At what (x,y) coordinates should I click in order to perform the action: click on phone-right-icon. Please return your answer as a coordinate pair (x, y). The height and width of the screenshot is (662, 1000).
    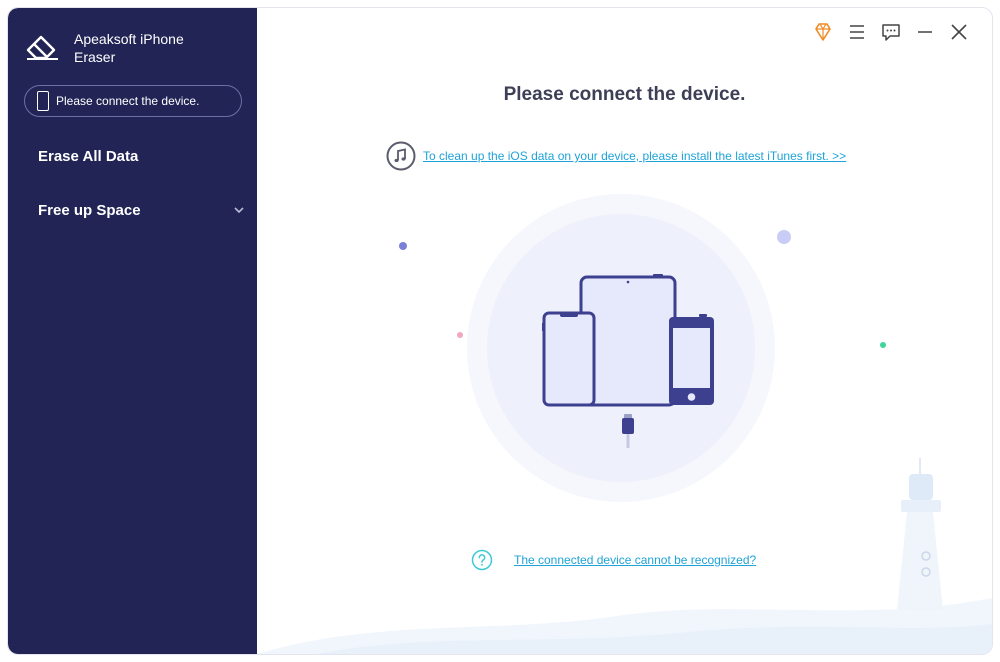
    Looking at the image, I should click on (691, 359).